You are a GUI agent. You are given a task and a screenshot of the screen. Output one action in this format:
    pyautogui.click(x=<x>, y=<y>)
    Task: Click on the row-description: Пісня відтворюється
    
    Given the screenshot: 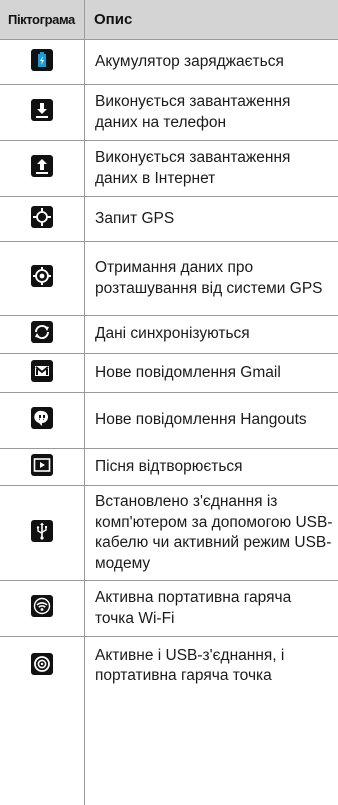 What is the action you would take?
    pyautogui.click(x=169, y=466)
    